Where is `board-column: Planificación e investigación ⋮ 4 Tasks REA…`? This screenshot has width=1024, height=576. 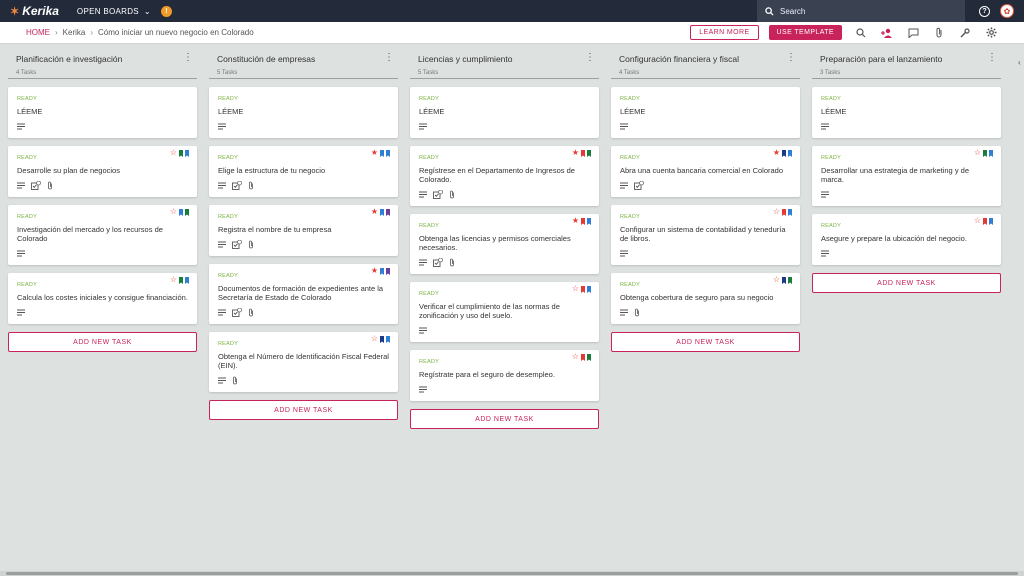 board-column: Planificación e investigación ⋮ 4 Tasks REA… is located at coordinates (102, 240).